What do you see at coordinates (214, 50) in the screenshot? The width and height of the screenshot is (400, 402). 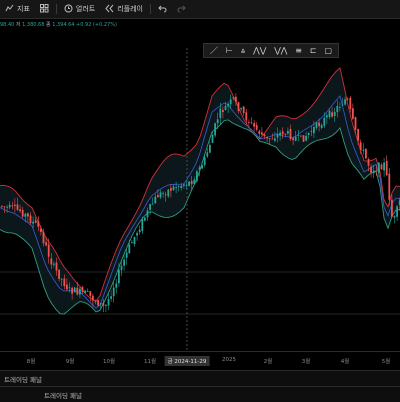 I see `trendline-tool-icon: ／` at bounding box center [214, 50].